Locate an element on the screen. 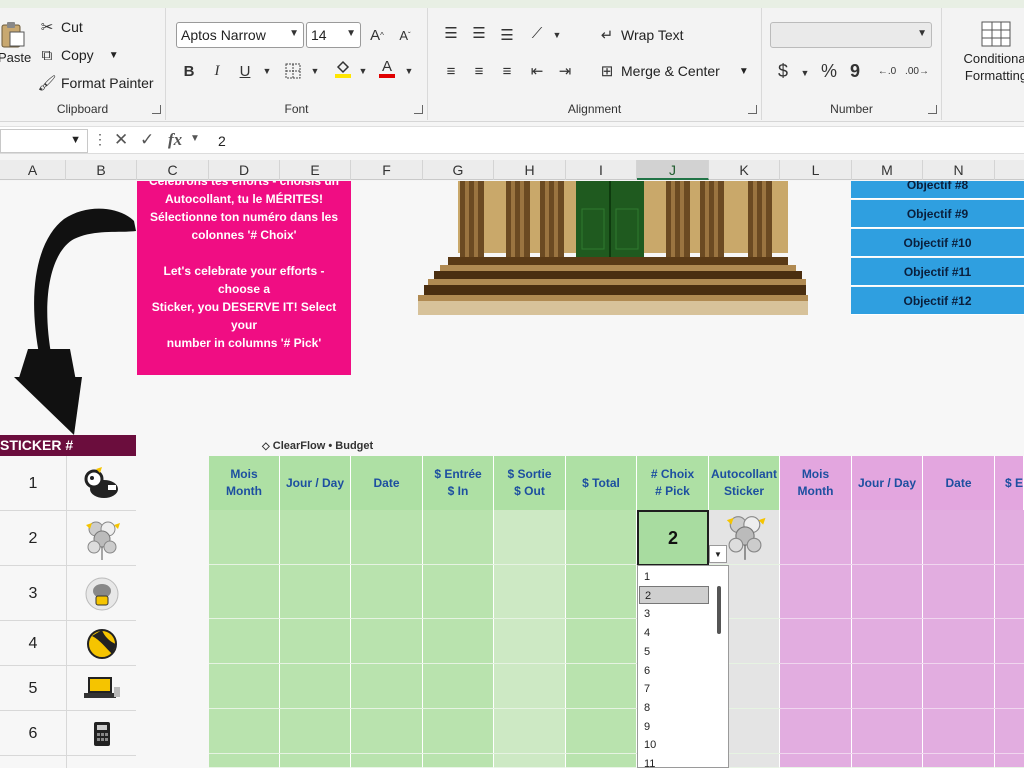  month-2-column-cells is located at coordinates (816, 639).